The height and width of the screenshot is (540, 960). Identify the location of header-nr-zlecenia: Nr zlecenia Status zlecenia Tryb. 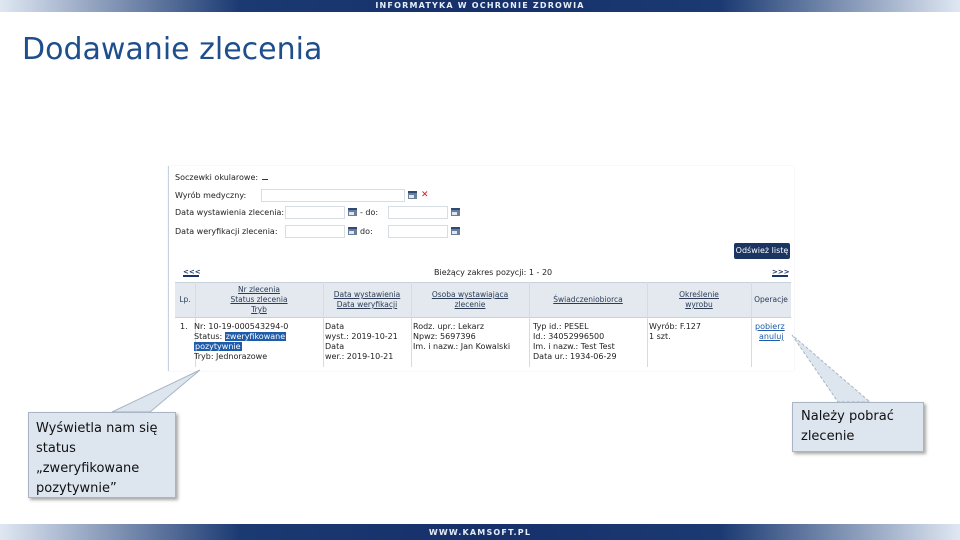
(259, 300).